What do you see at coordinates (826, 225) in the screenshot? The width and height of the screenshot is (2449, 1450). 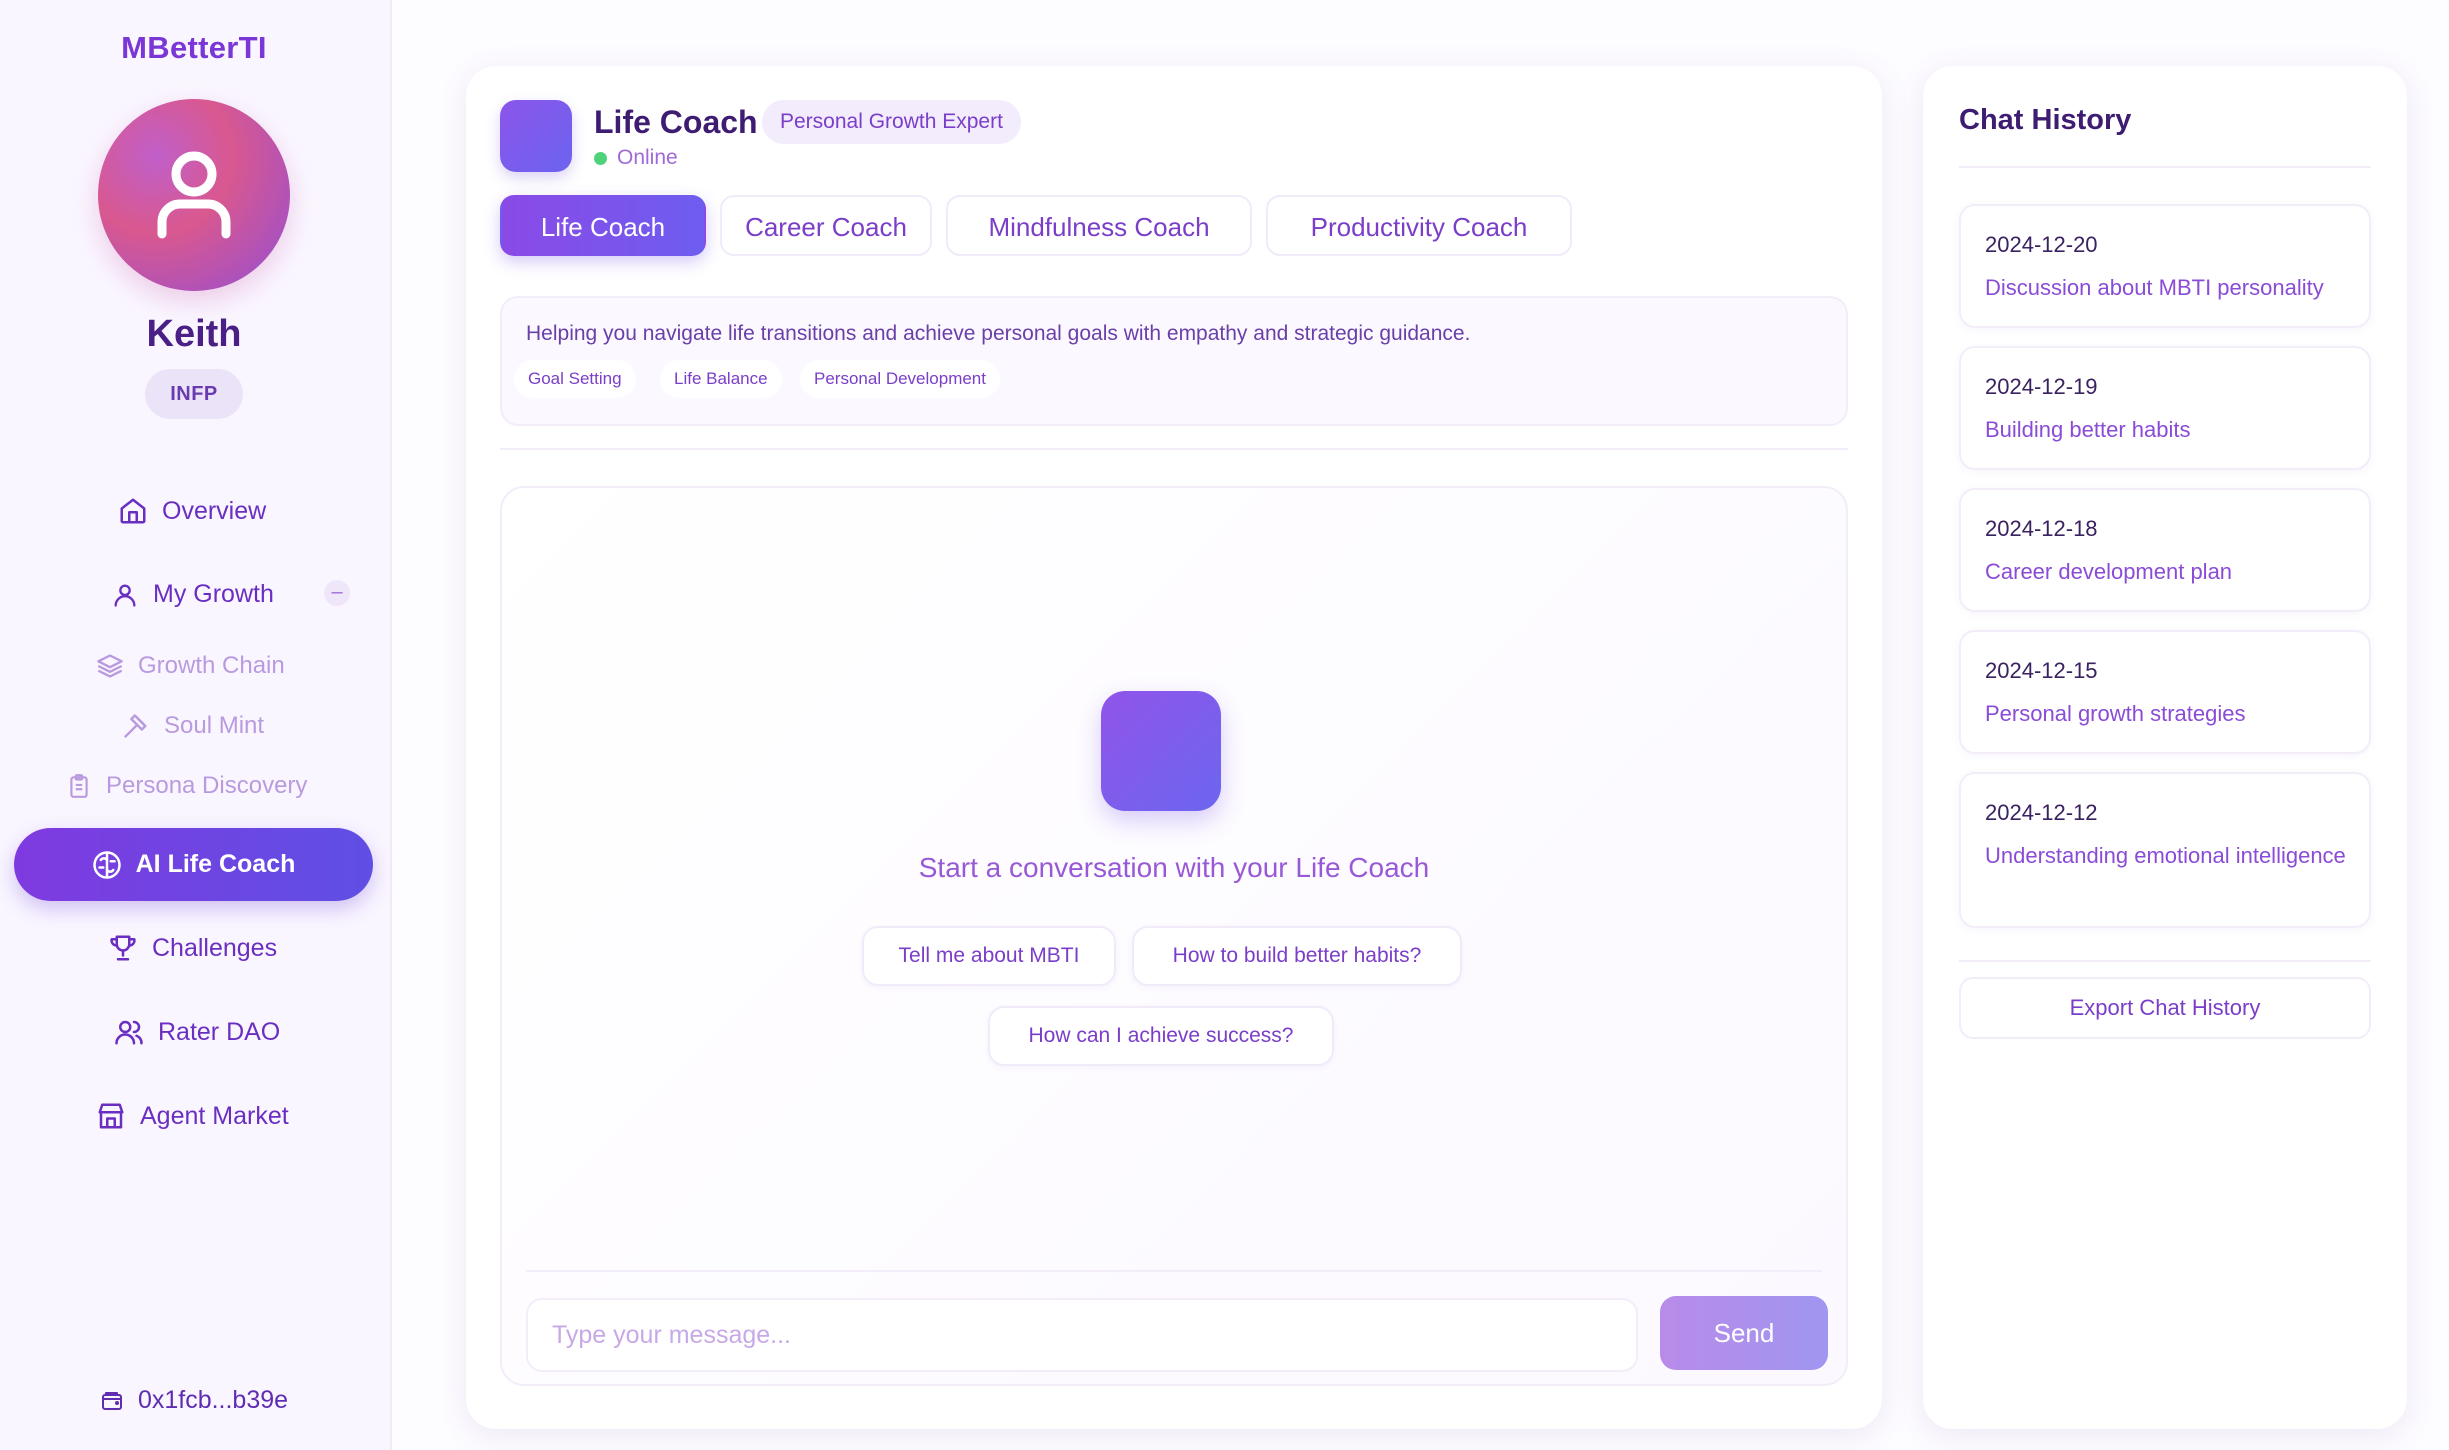 I see `tab-career-coach: Career Coach` at bounding box center [826, 225].